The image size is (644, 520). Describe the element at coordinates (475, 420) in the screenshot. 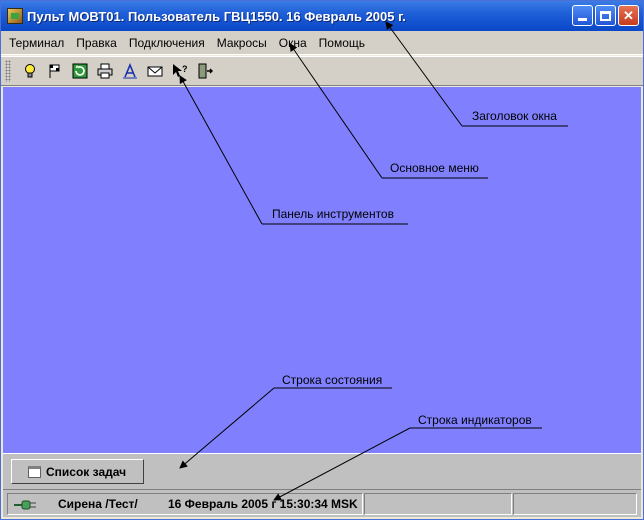

I see `annotation-indicator-line: Строка индикаторов` at that location.